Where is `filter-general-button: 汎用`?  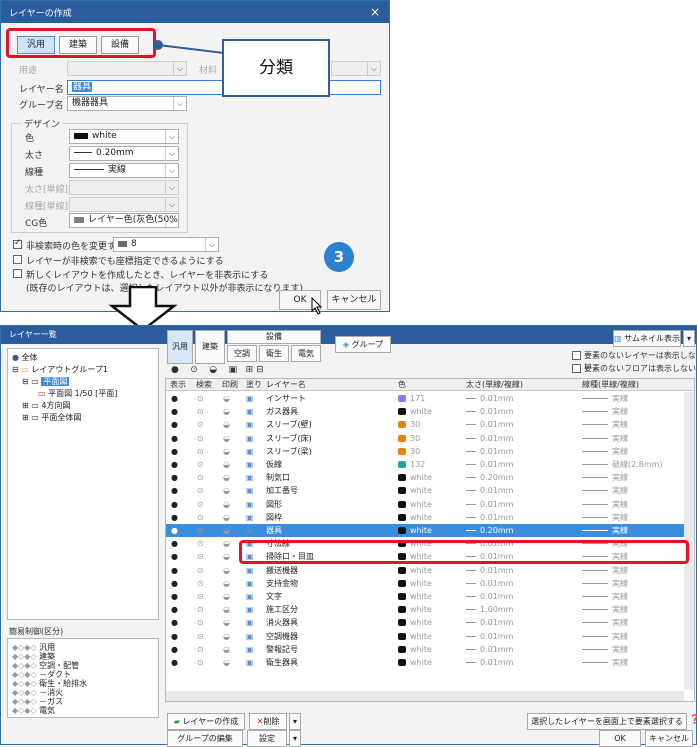
filter-general-button: 汎用 is located at coordinates (180, 347).